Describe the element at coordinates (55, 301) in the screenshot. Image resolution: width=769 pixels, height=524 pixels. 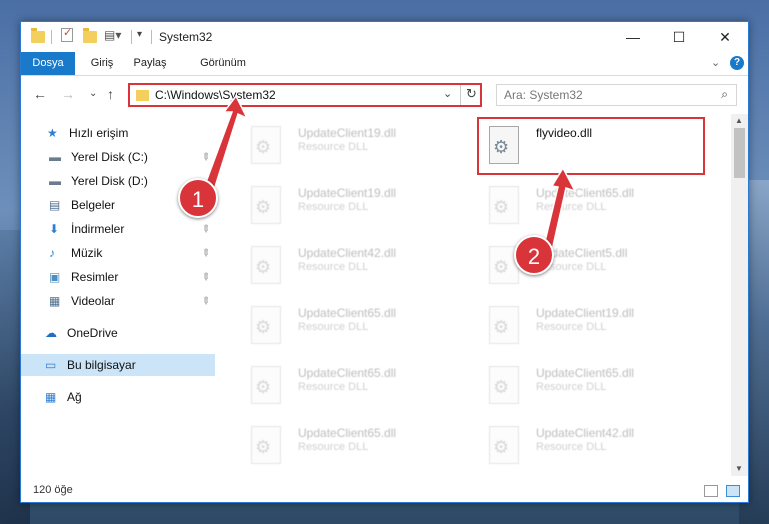
I see `videos-icon: ▦` at that location.